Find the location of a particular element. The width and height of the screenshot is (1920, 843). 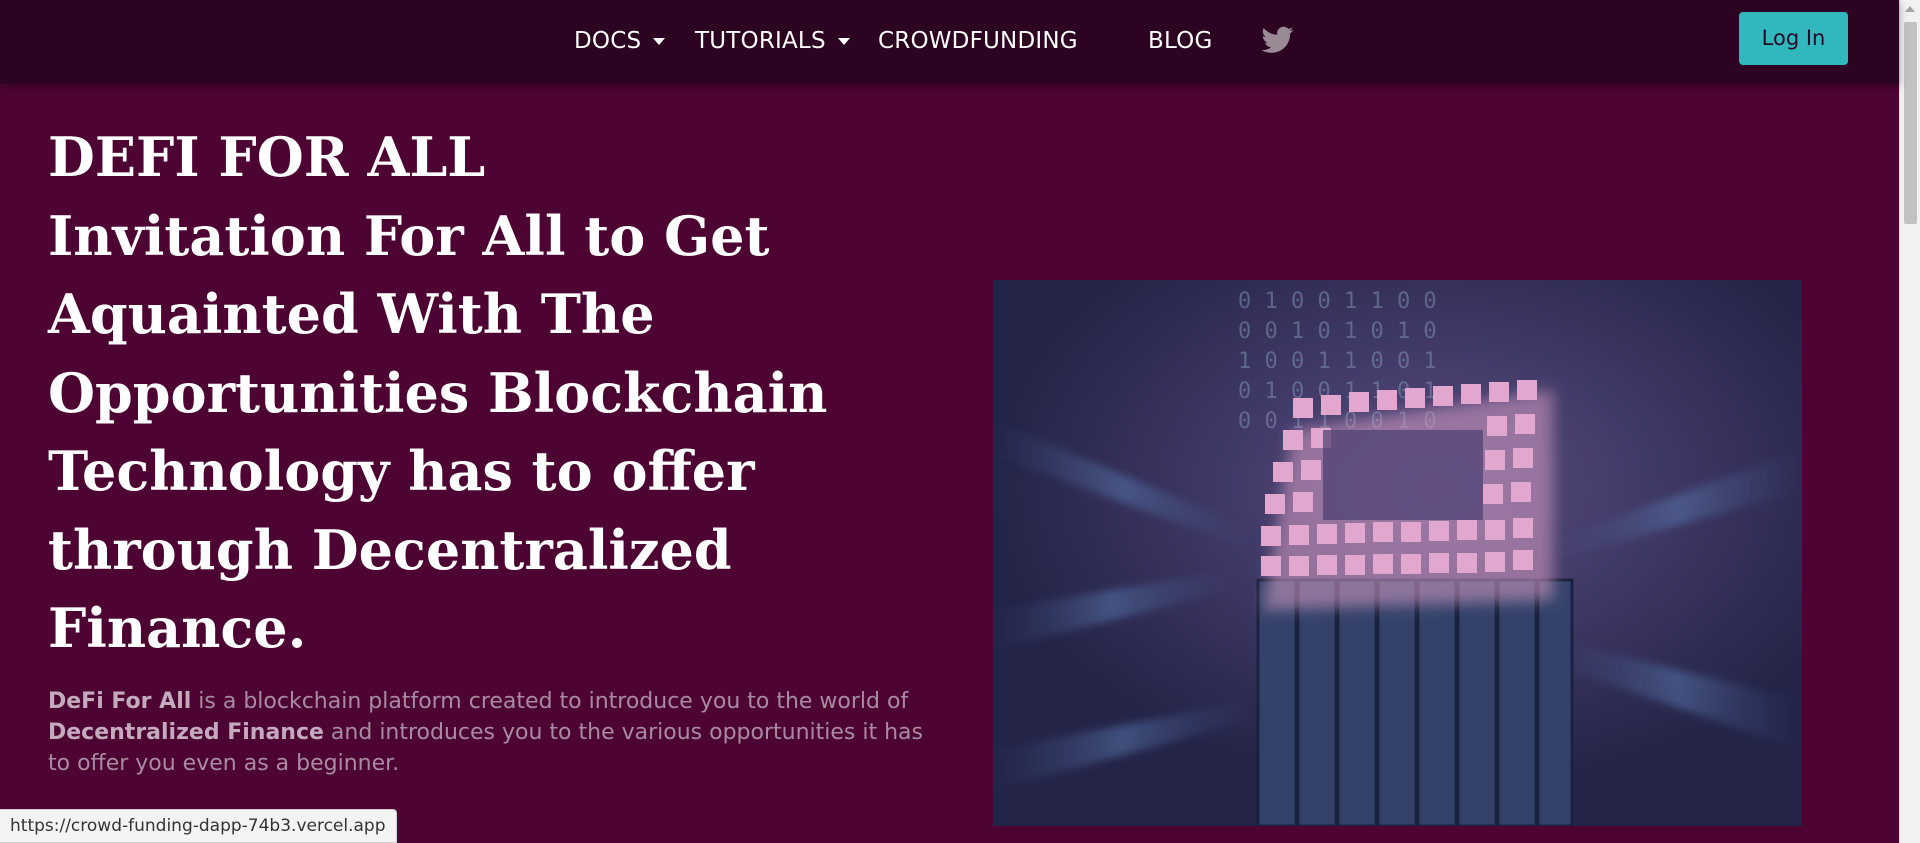

hero-subtitle-line: Opportunities Blockchain is located at coordinates (438, 392).